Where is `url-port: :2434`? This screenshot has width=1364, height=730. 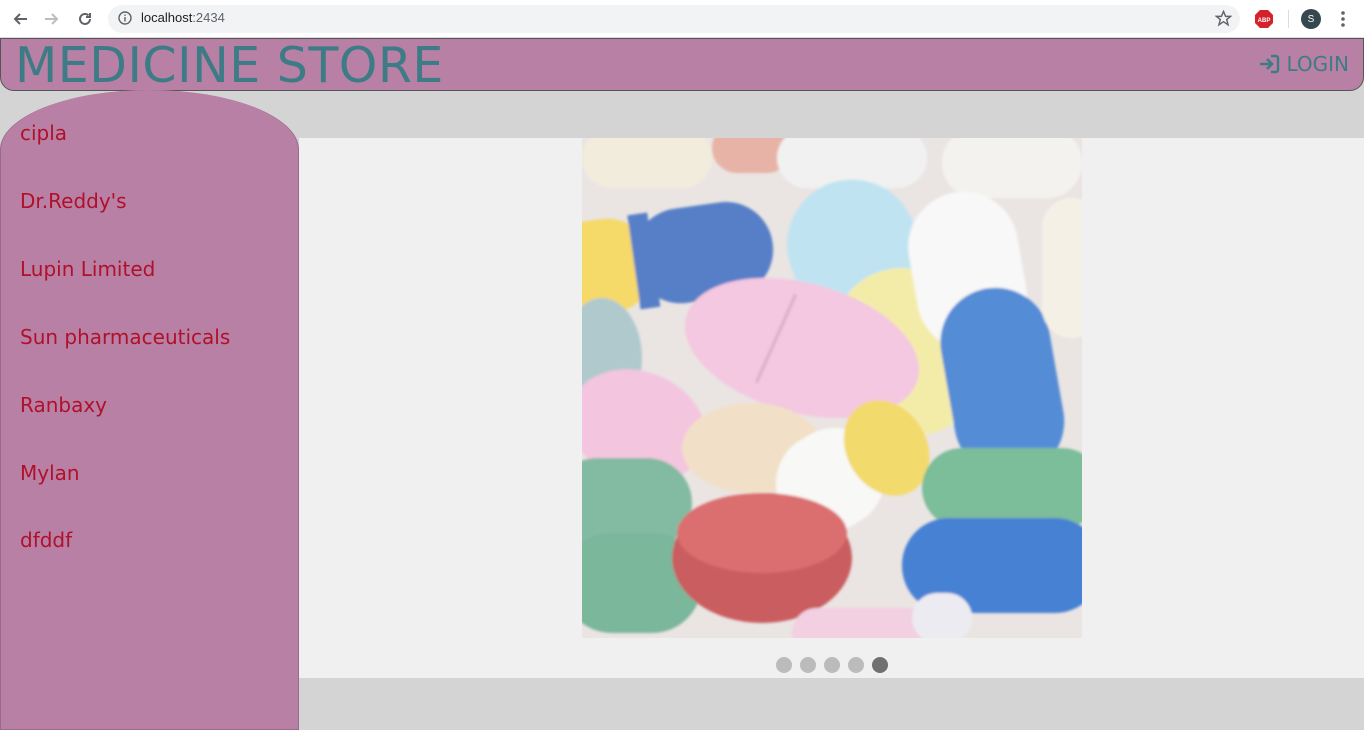 url-port: :2434 is located at coordinates (208, 17).